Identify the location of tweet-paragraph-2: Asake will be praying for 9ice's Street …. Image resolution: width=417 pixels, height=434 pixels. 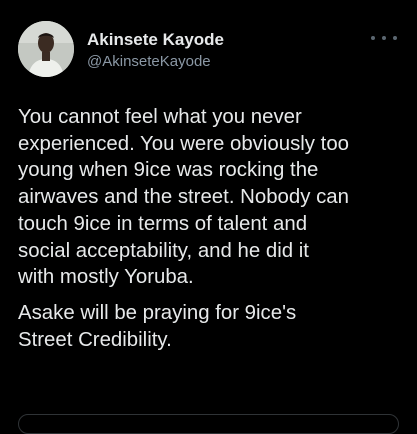
(214, 326).